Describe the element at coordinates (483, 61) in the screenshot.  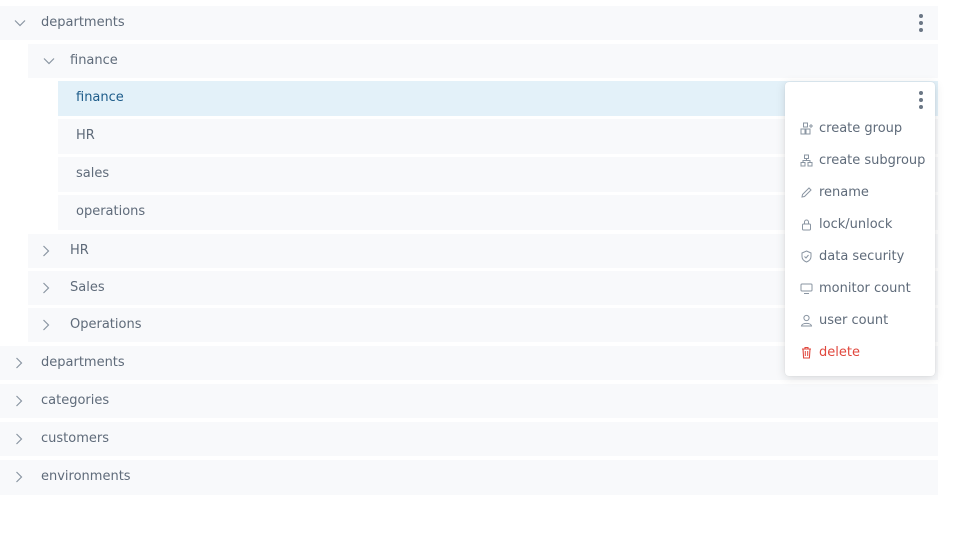
I see `tree-row-finance-group: finance` at that location.